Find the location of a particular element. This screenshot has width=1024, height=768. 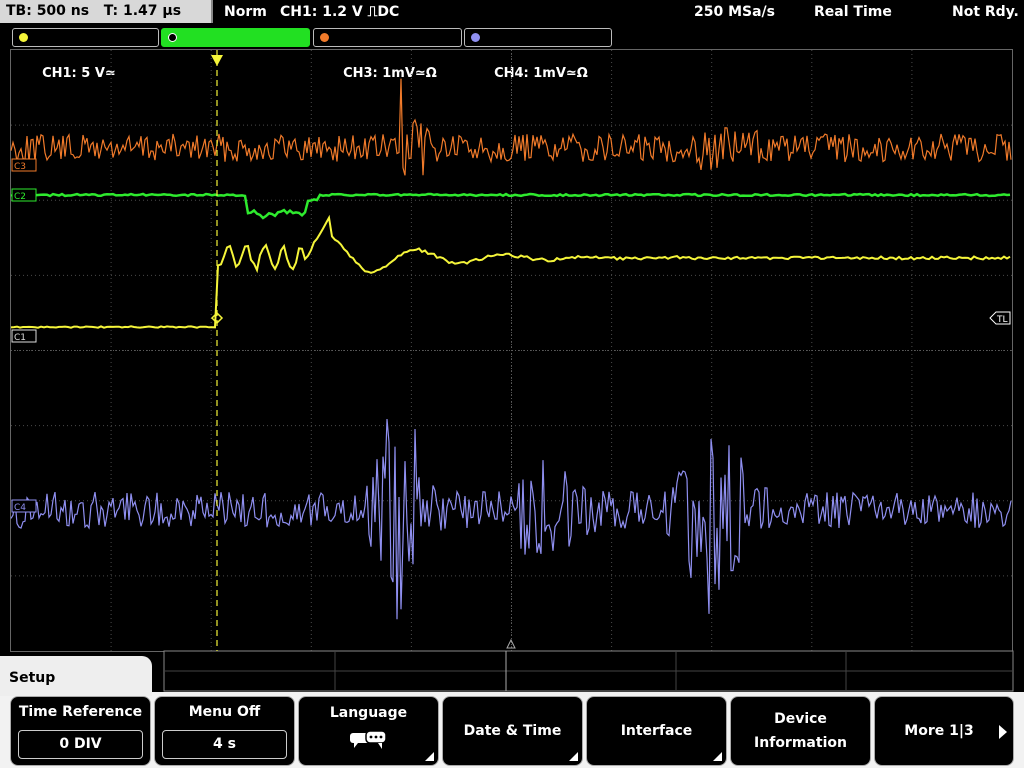

ch1-level-marker: C1 is located at coordinates (24, 336).